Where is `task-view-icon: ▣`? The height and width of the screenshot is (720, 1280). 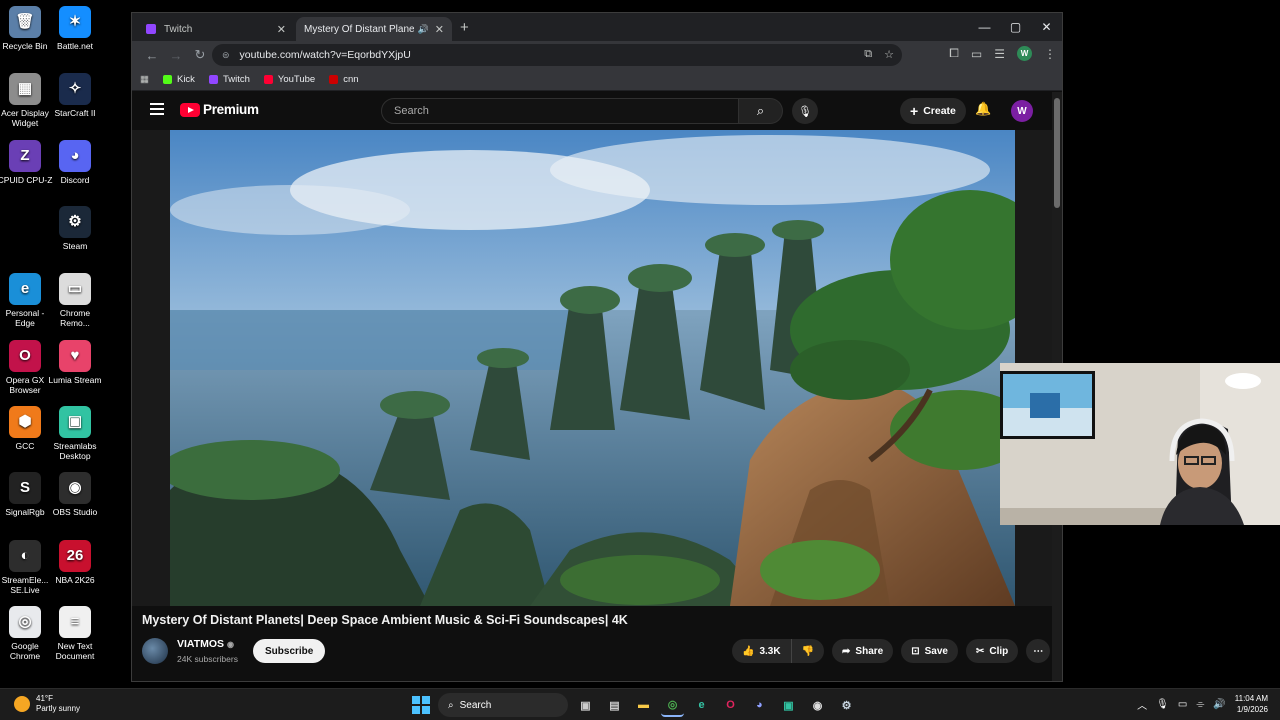
task-view-icon: ▣ is located at coordinates (585, 705).